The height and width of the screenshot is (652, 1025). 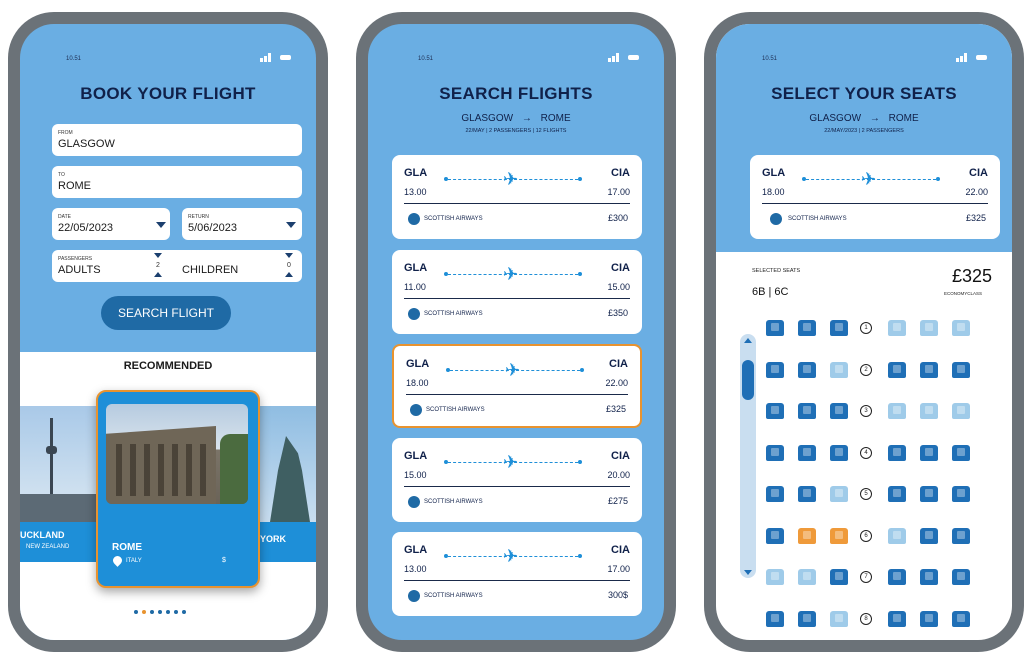 What do you see at coordinates (748, 340) in the screenshot?
I see `scroll-up-icon` at bounding box center [748, 340].